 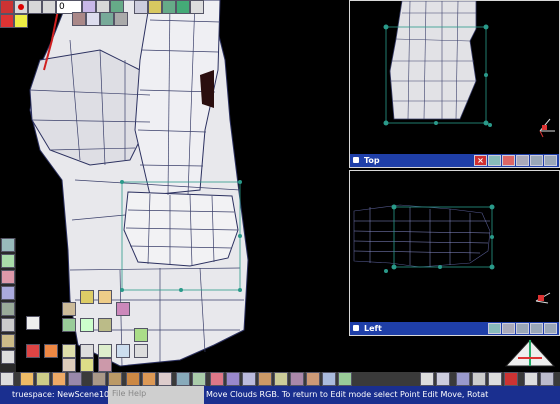 What do you see at coordinates (133, 379) in the screenshot?
I see `obj-g-icon` at bounding box center [133, 379].